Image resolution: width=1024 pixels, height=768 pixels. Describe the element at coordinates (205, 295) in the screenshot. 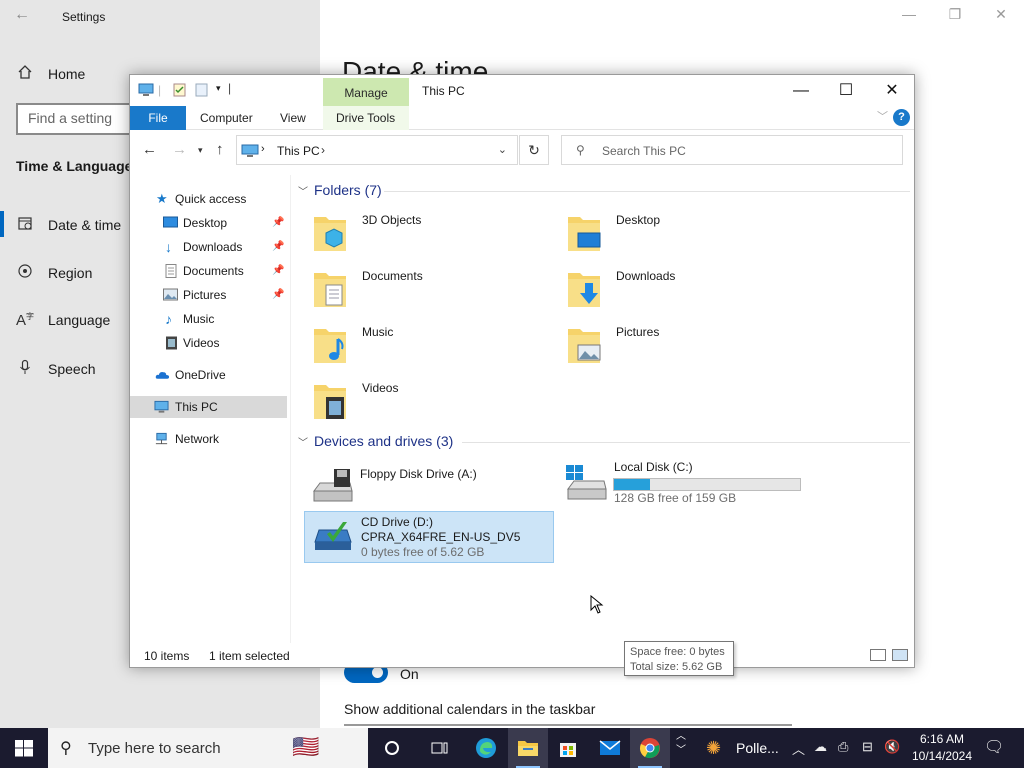

I see `nav-pictures-label: Pictures` at that location.